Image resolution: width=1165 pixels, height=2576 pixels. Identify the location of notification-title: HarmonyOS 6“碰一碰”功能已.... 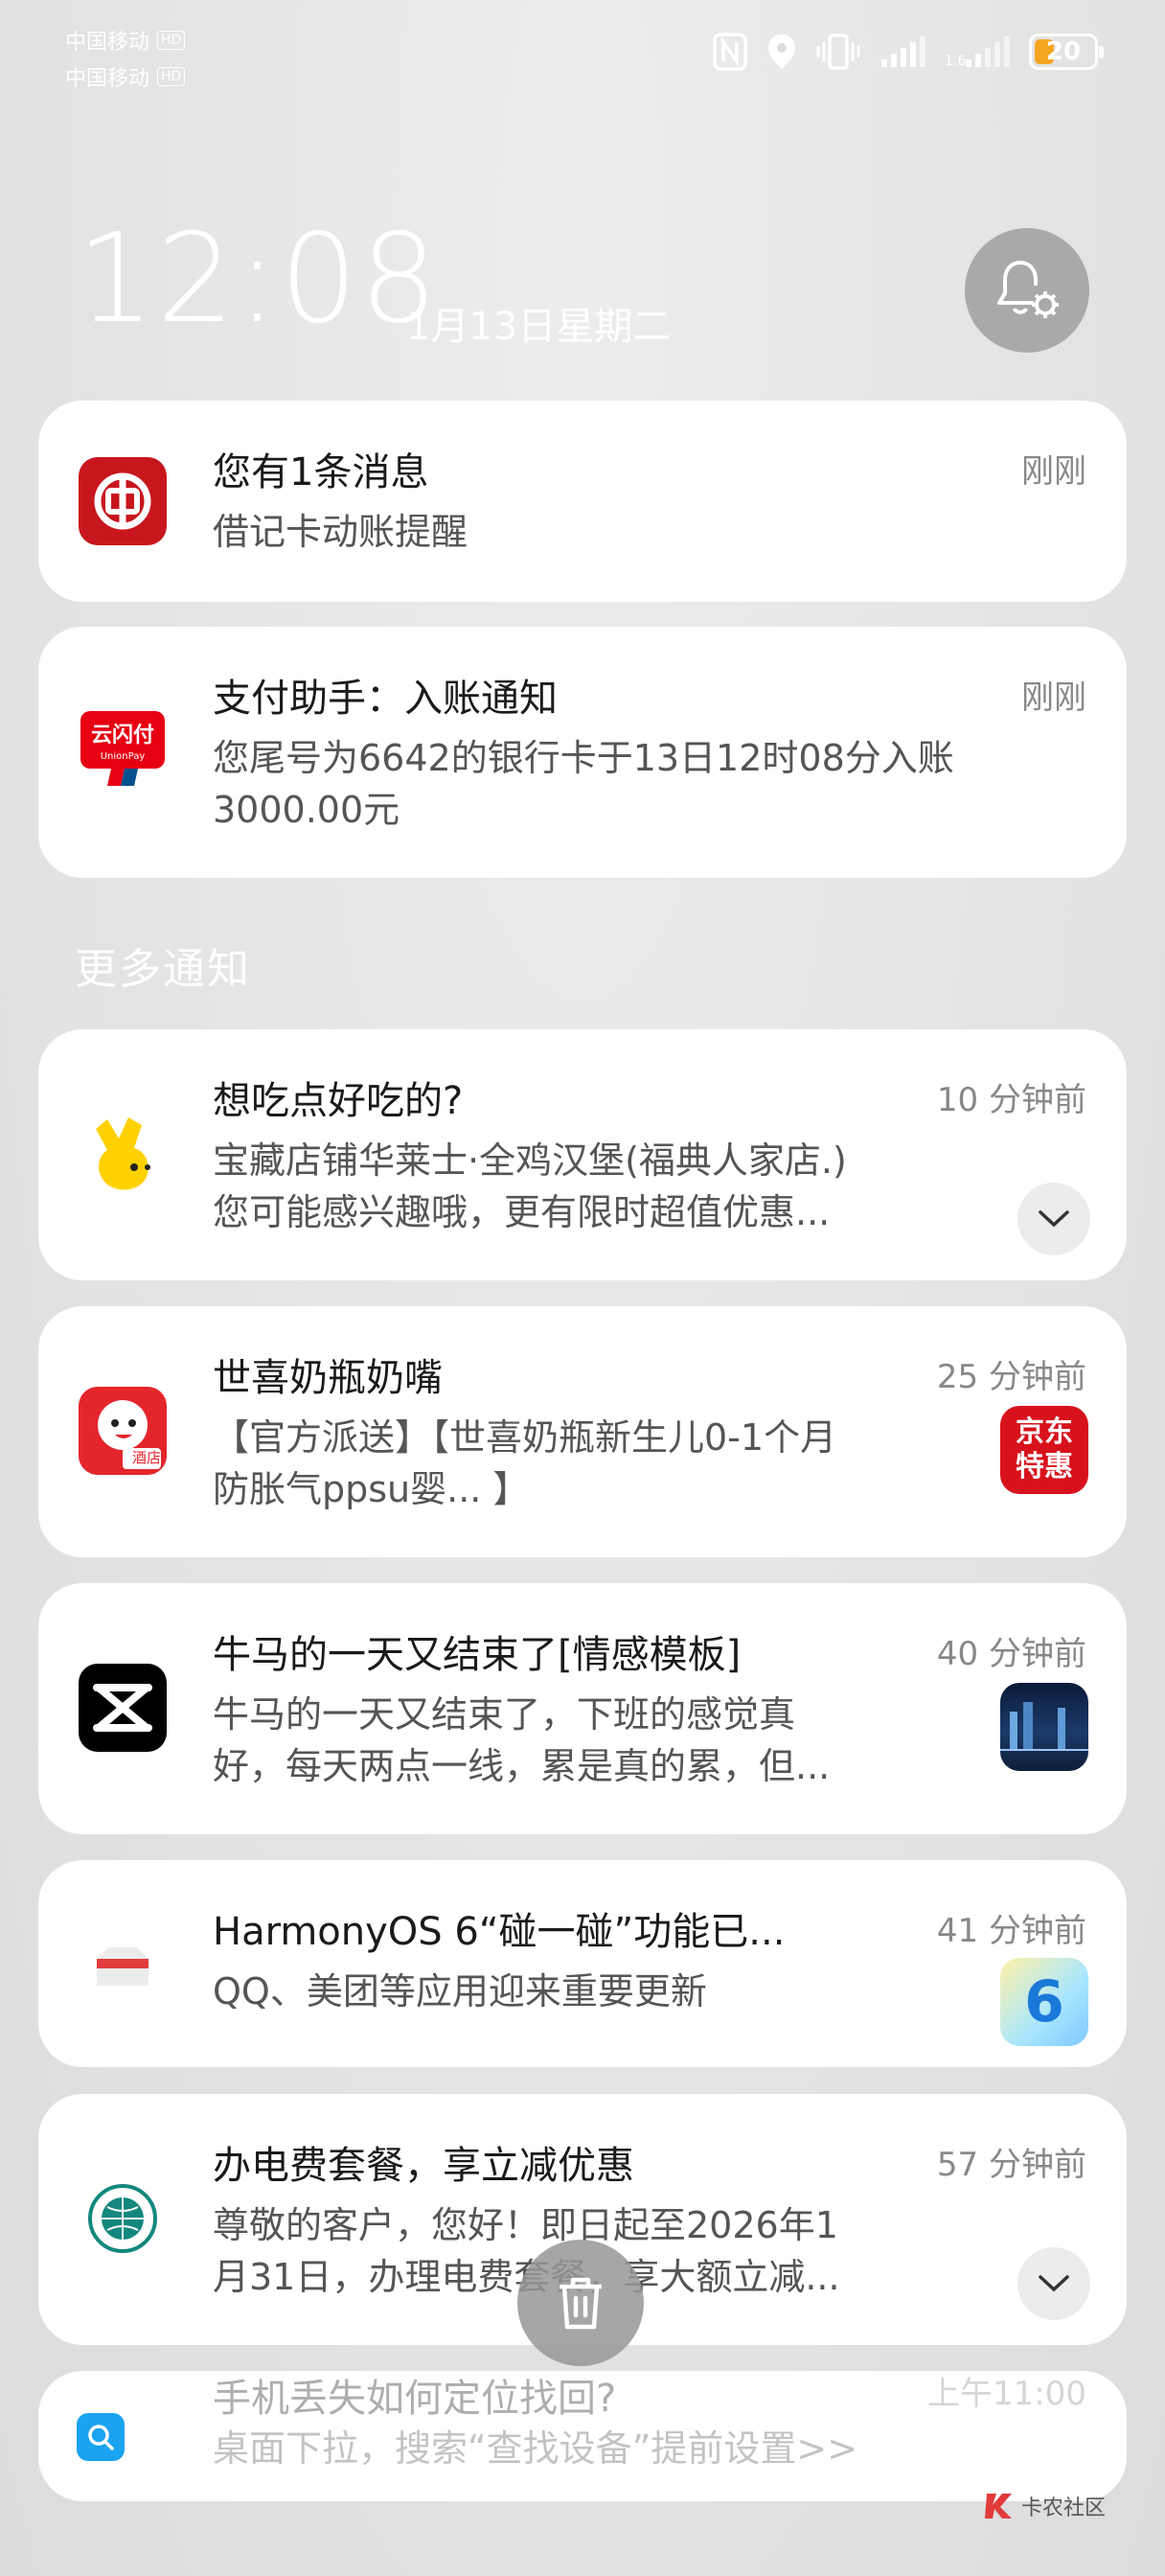
(500, 1932).